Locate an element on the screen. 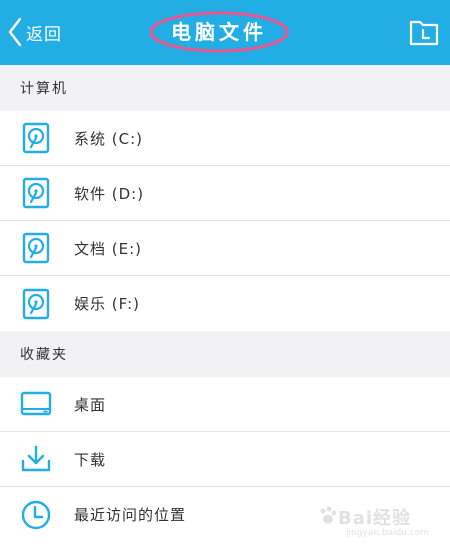  chevron-left-icon is located at coordinates (15, 32).